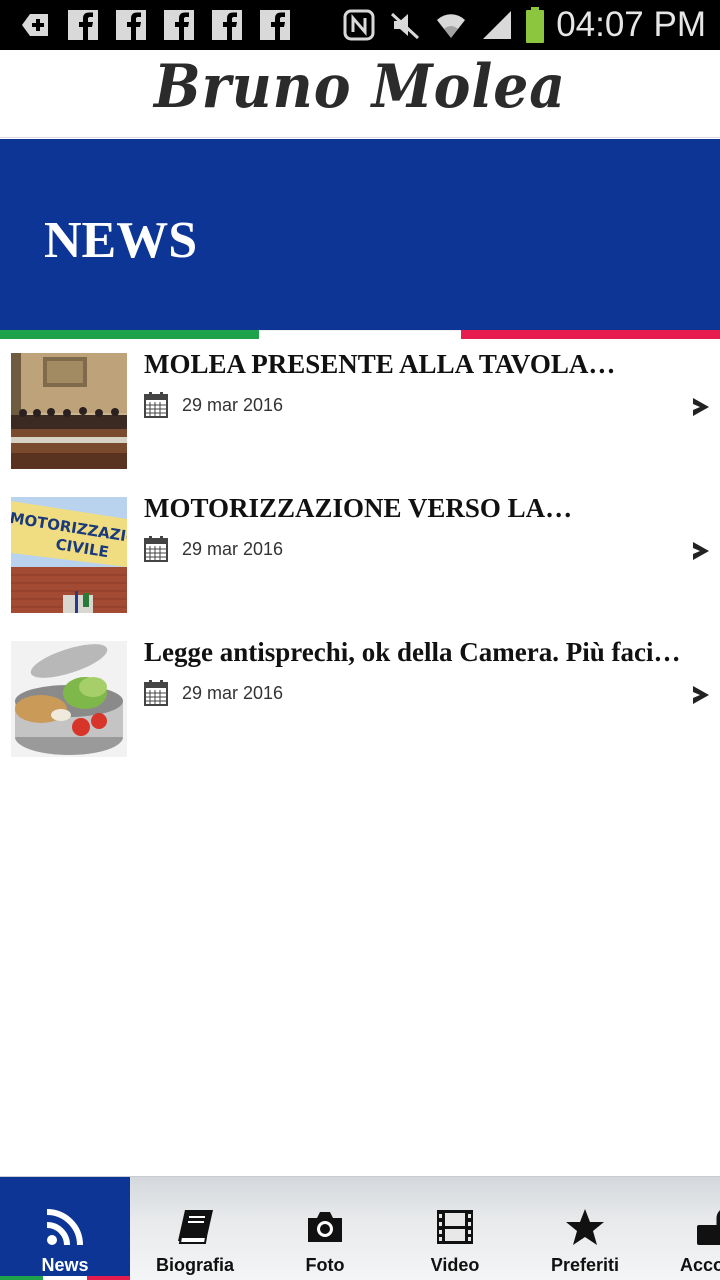 Image resolution: width=720 pixels, height=1280 pixels. I want to click on tab-video: Video, so click(455, 1228).